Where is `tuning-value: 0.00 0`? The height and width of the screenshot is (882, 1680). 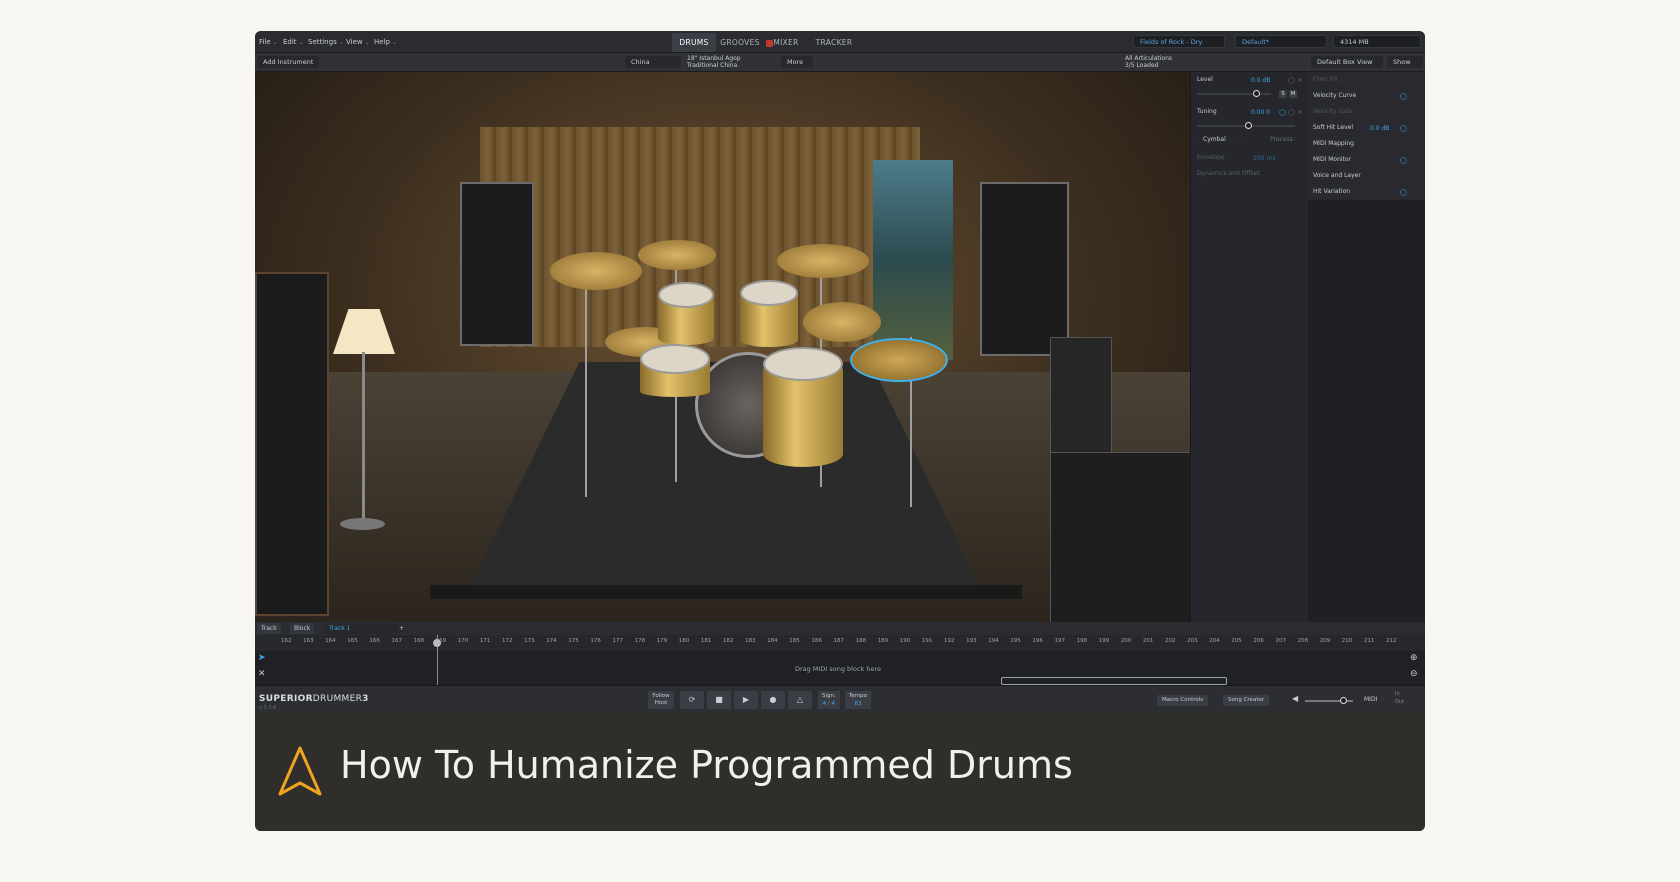
tuning-value: 0.00 0 is located at coordinates (1260, 112).